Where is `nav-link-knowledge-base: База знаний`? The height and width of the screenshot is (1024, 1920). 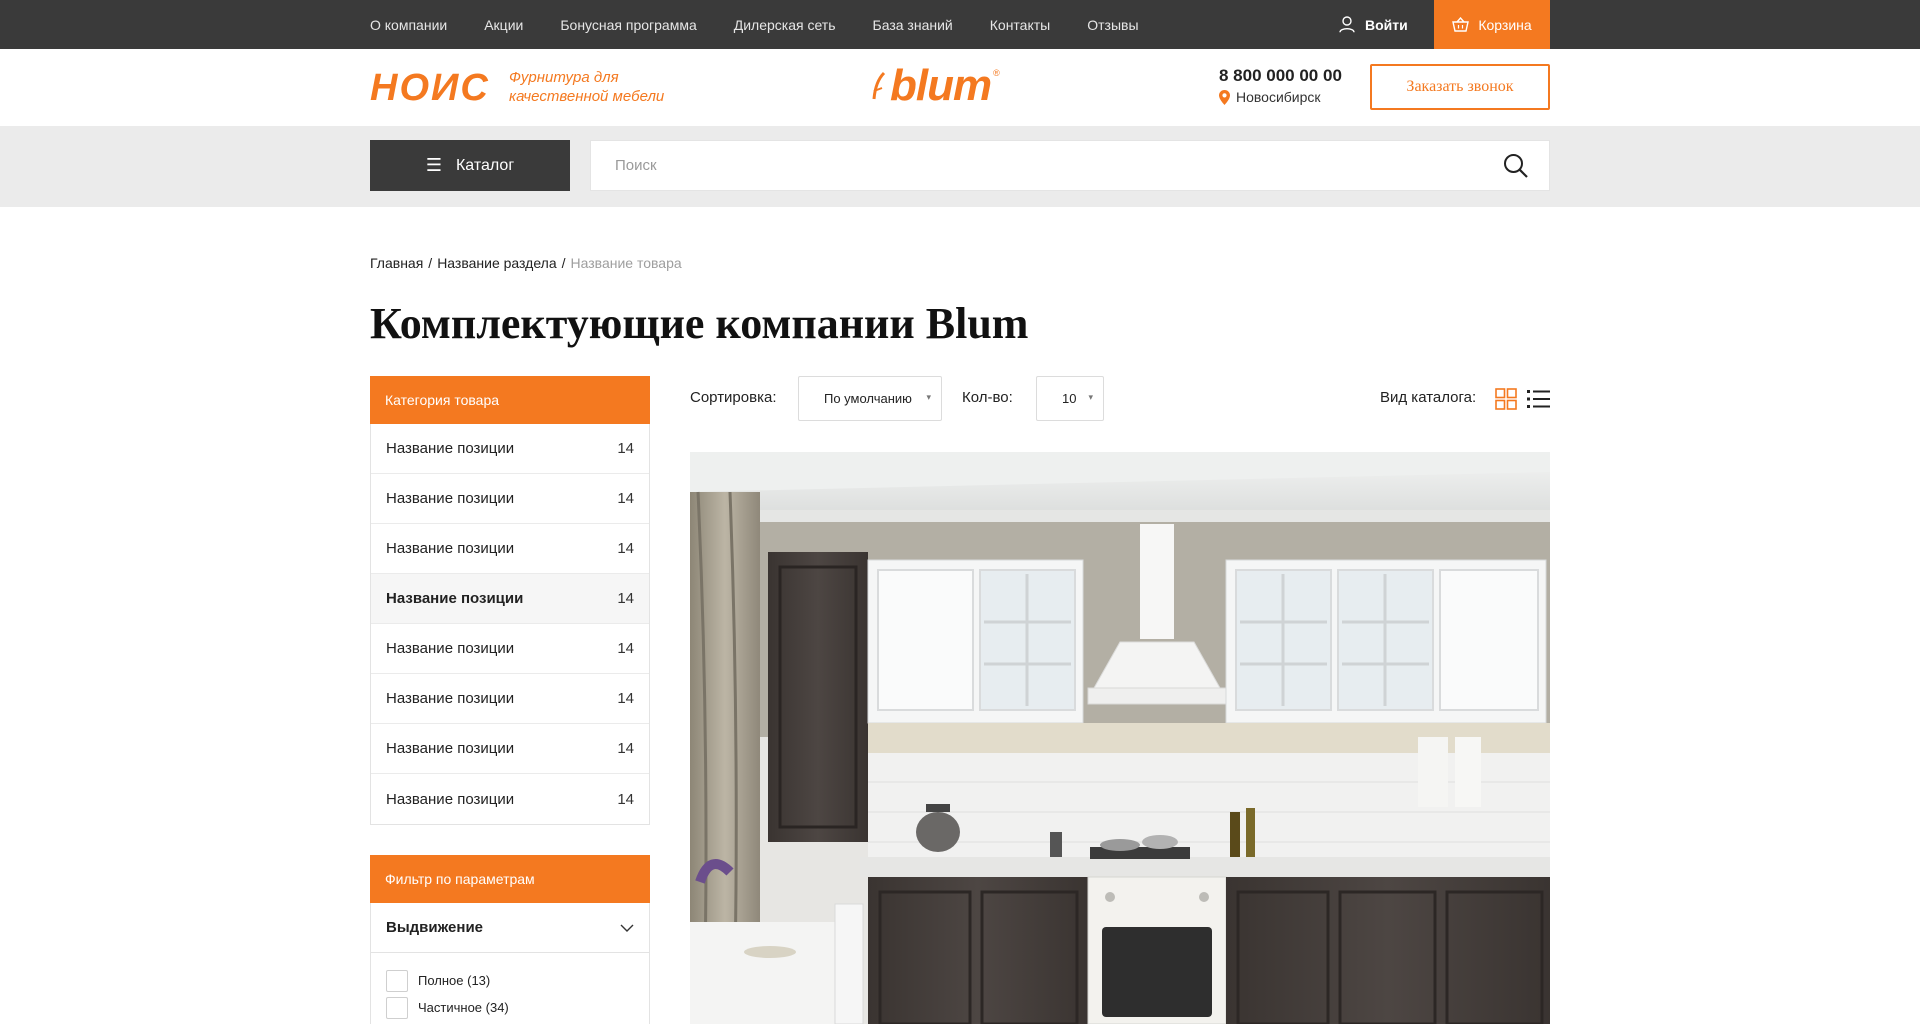 nav-link-knowledge-base: База знаний is located at coordinates (913, 25).